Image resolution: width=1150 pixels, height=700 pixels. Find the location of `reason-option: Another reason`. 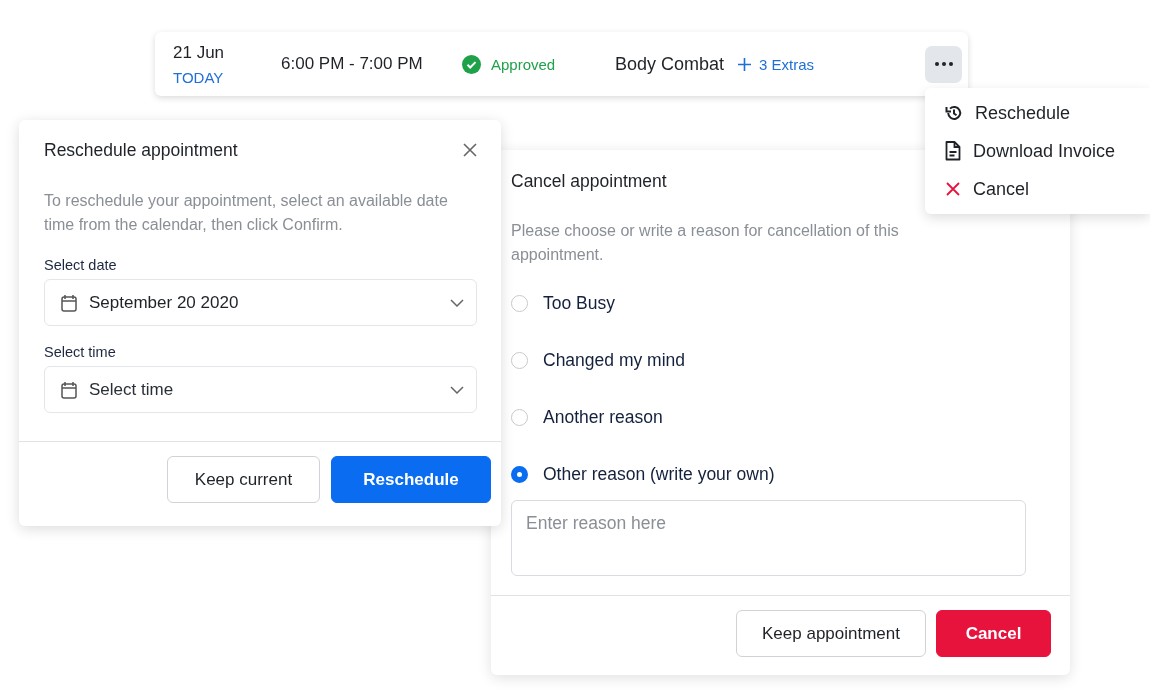

reason-option: Another reason is located at coordinates (768, 417).